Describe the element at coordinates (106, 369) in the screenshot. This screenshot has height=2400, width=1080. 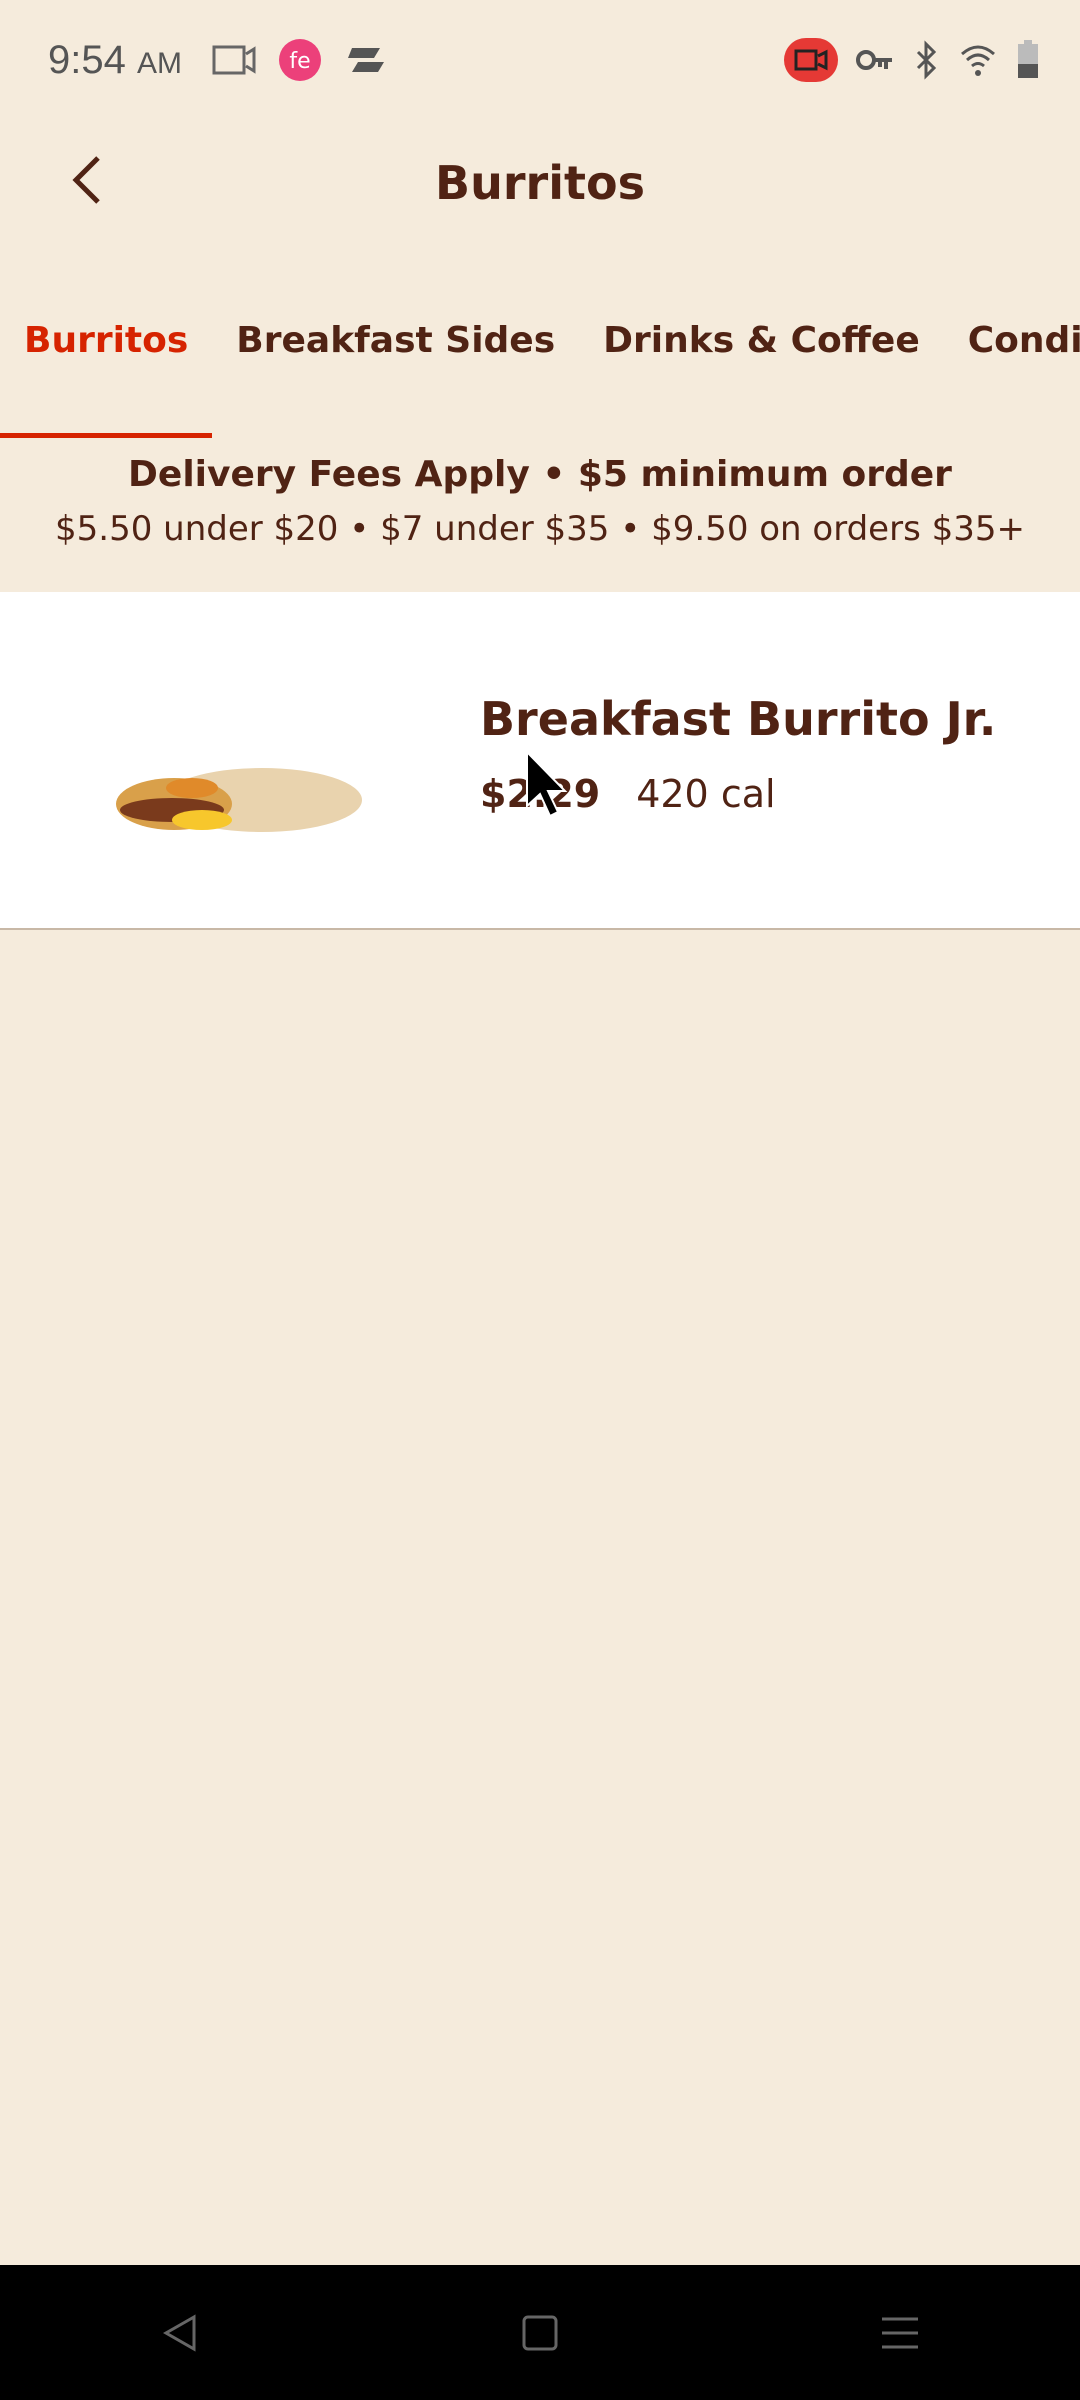
I see `tab-burritos: Burritos` at that location.